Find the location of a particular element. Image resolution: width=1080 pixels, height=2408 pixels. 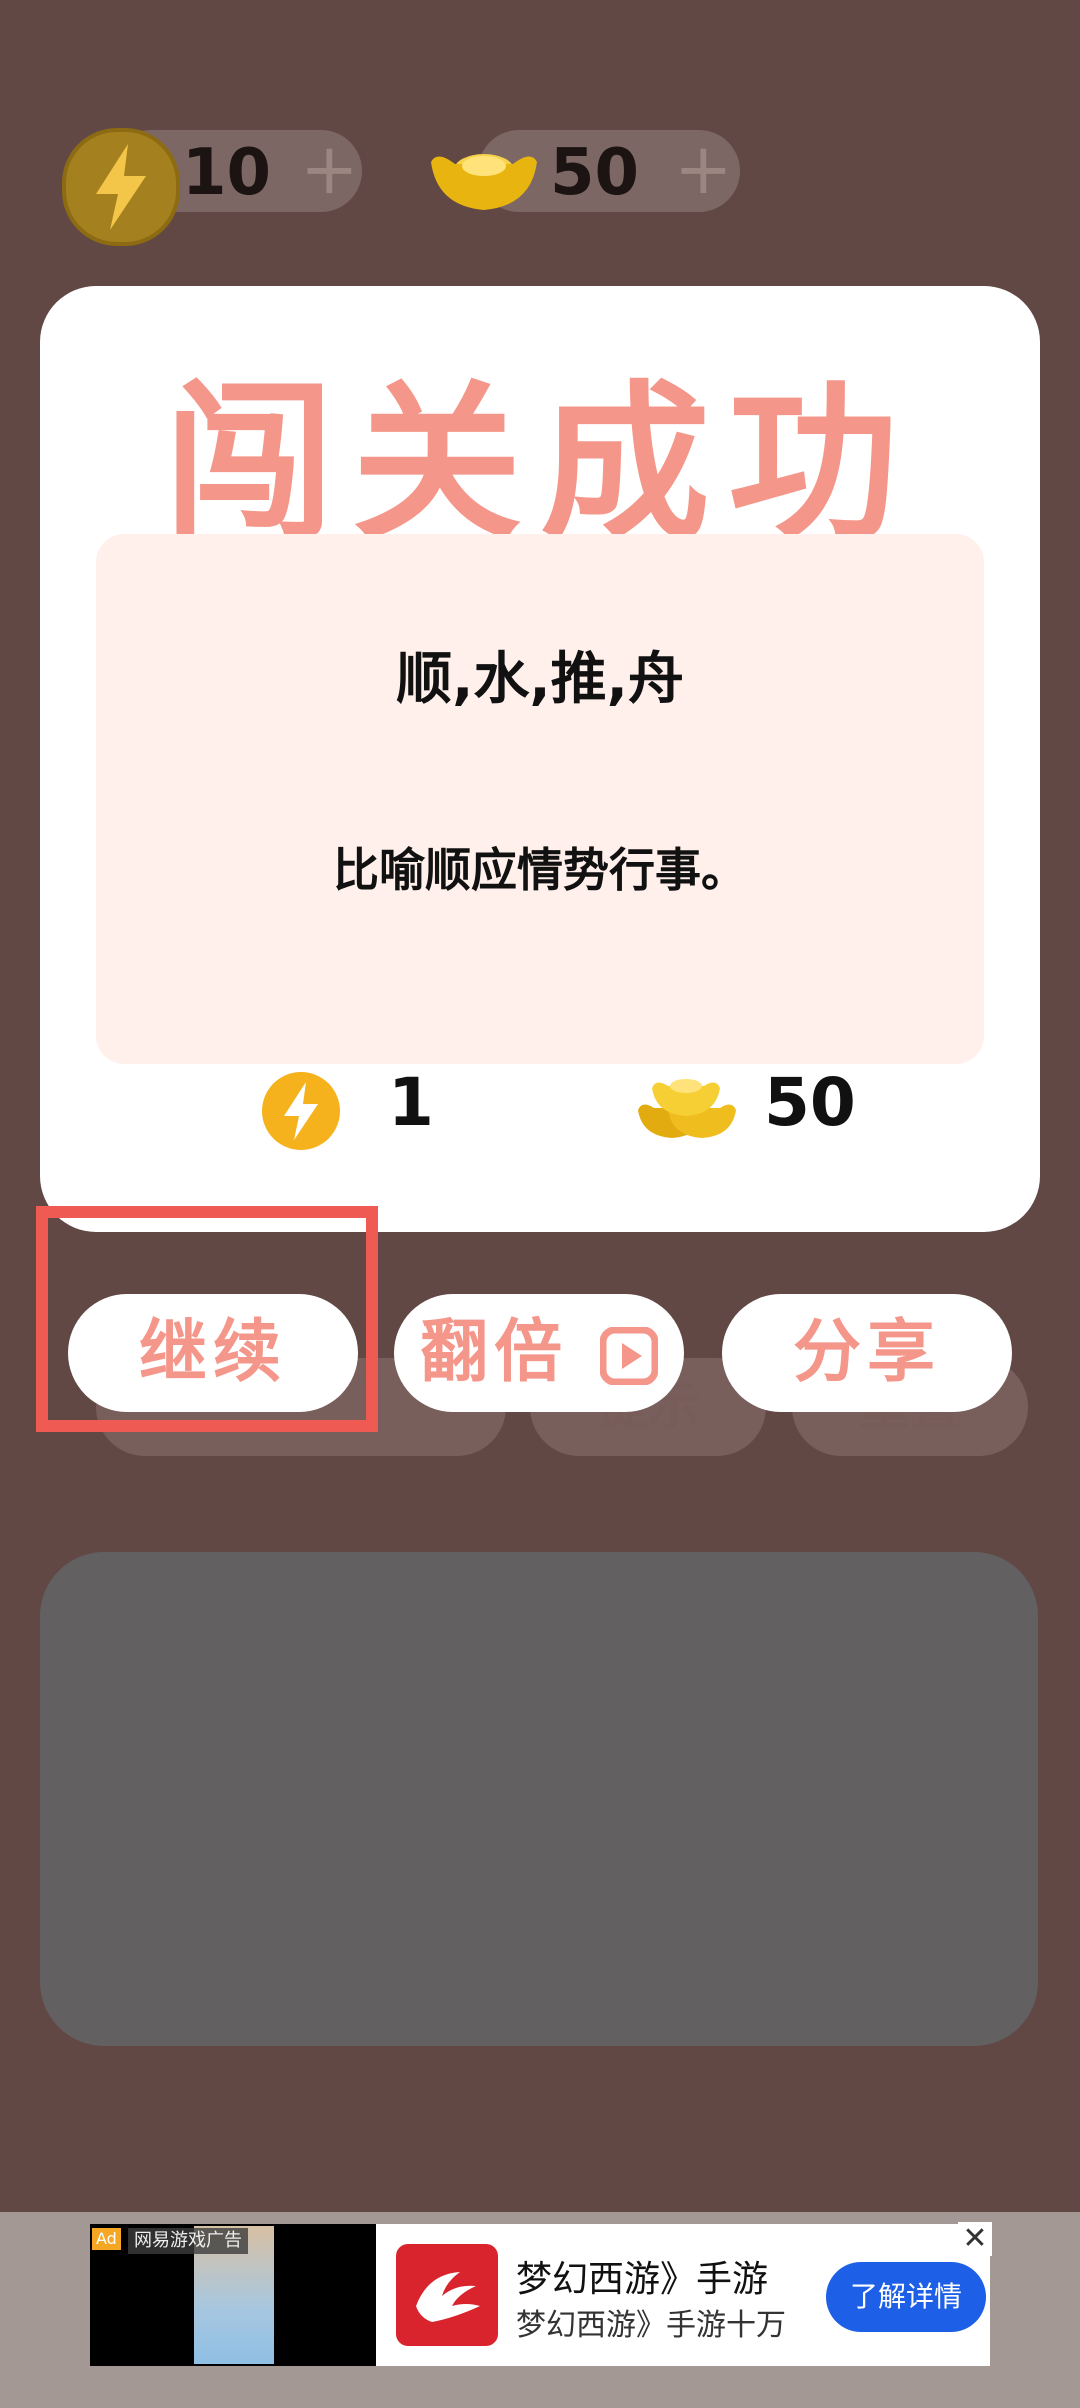

add-energy-icon: + is located at coordinates (329, 169).